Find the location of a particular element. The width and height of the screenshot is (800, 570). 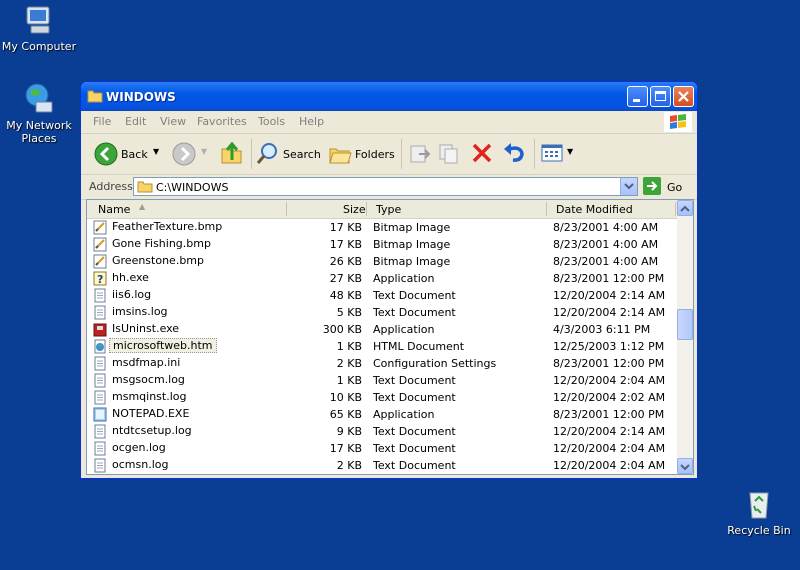

move-to-icon is located at coordinates (420, 154).